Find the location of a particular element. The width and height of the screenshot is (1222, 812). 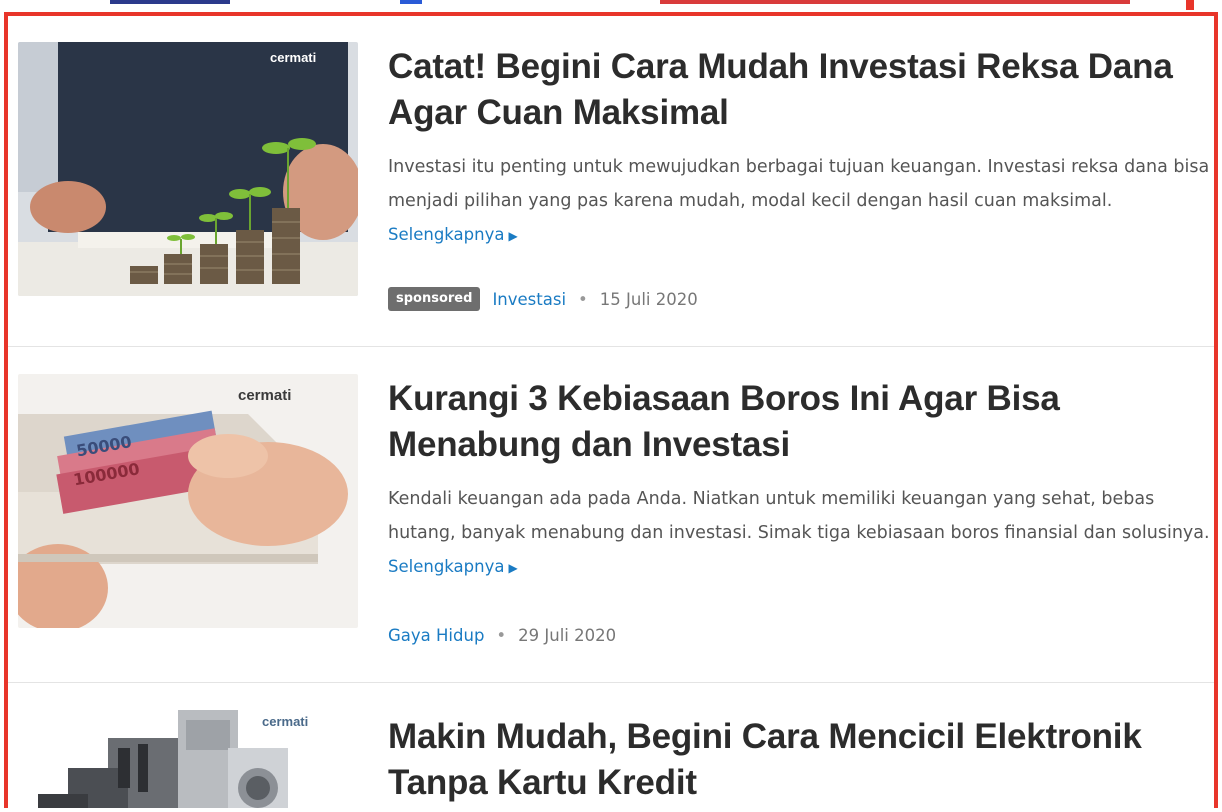

cropped-arrow-fragment is located at coordinates (1190, 5).